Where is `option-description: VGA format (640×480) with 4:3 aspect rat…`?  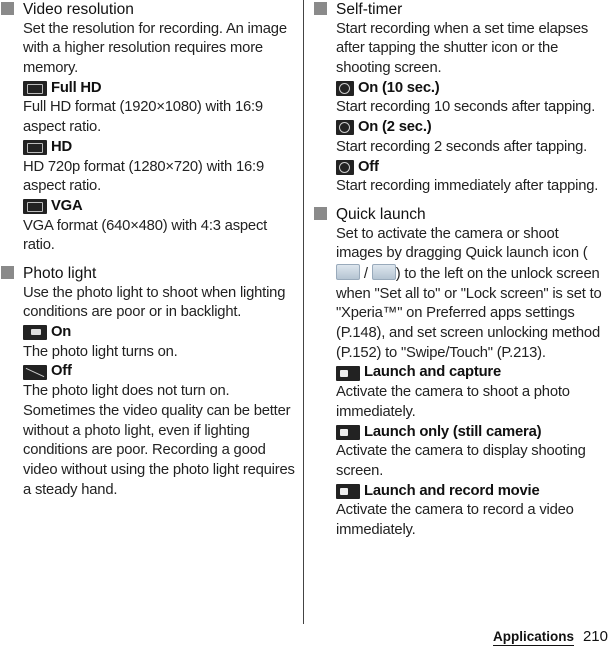 option-description: VGA format (640×480) with 4:3 aspect rat… is located at coordinates (145, 235).